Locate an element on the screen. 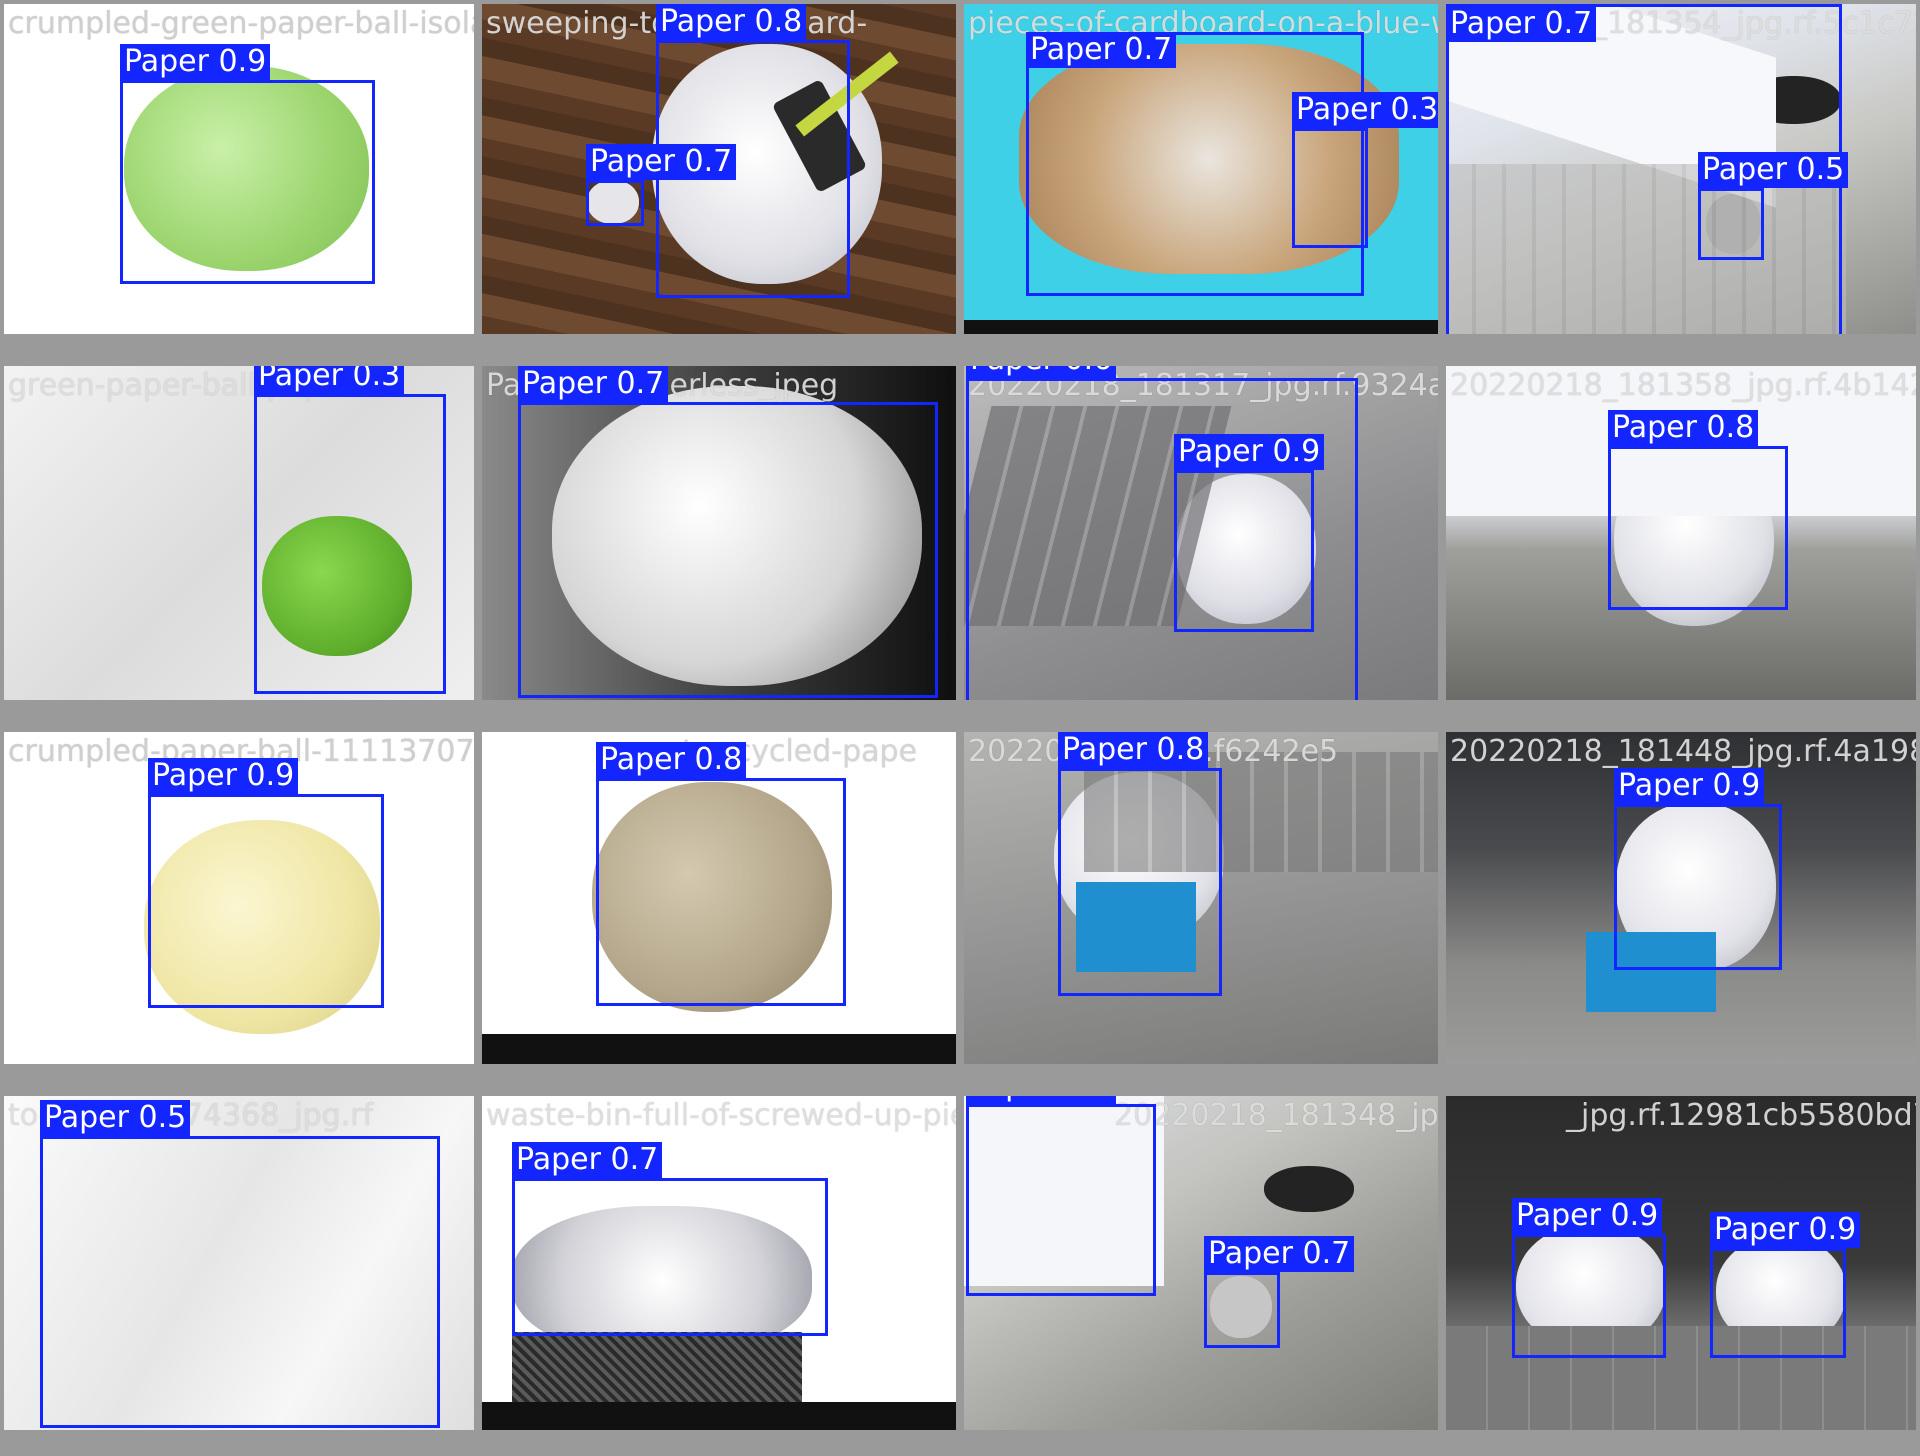 The image size is (1920, 1456). tile-filename: _jpg.rf.12981cb5580bd730 is located at coordinates (1741, 1115).